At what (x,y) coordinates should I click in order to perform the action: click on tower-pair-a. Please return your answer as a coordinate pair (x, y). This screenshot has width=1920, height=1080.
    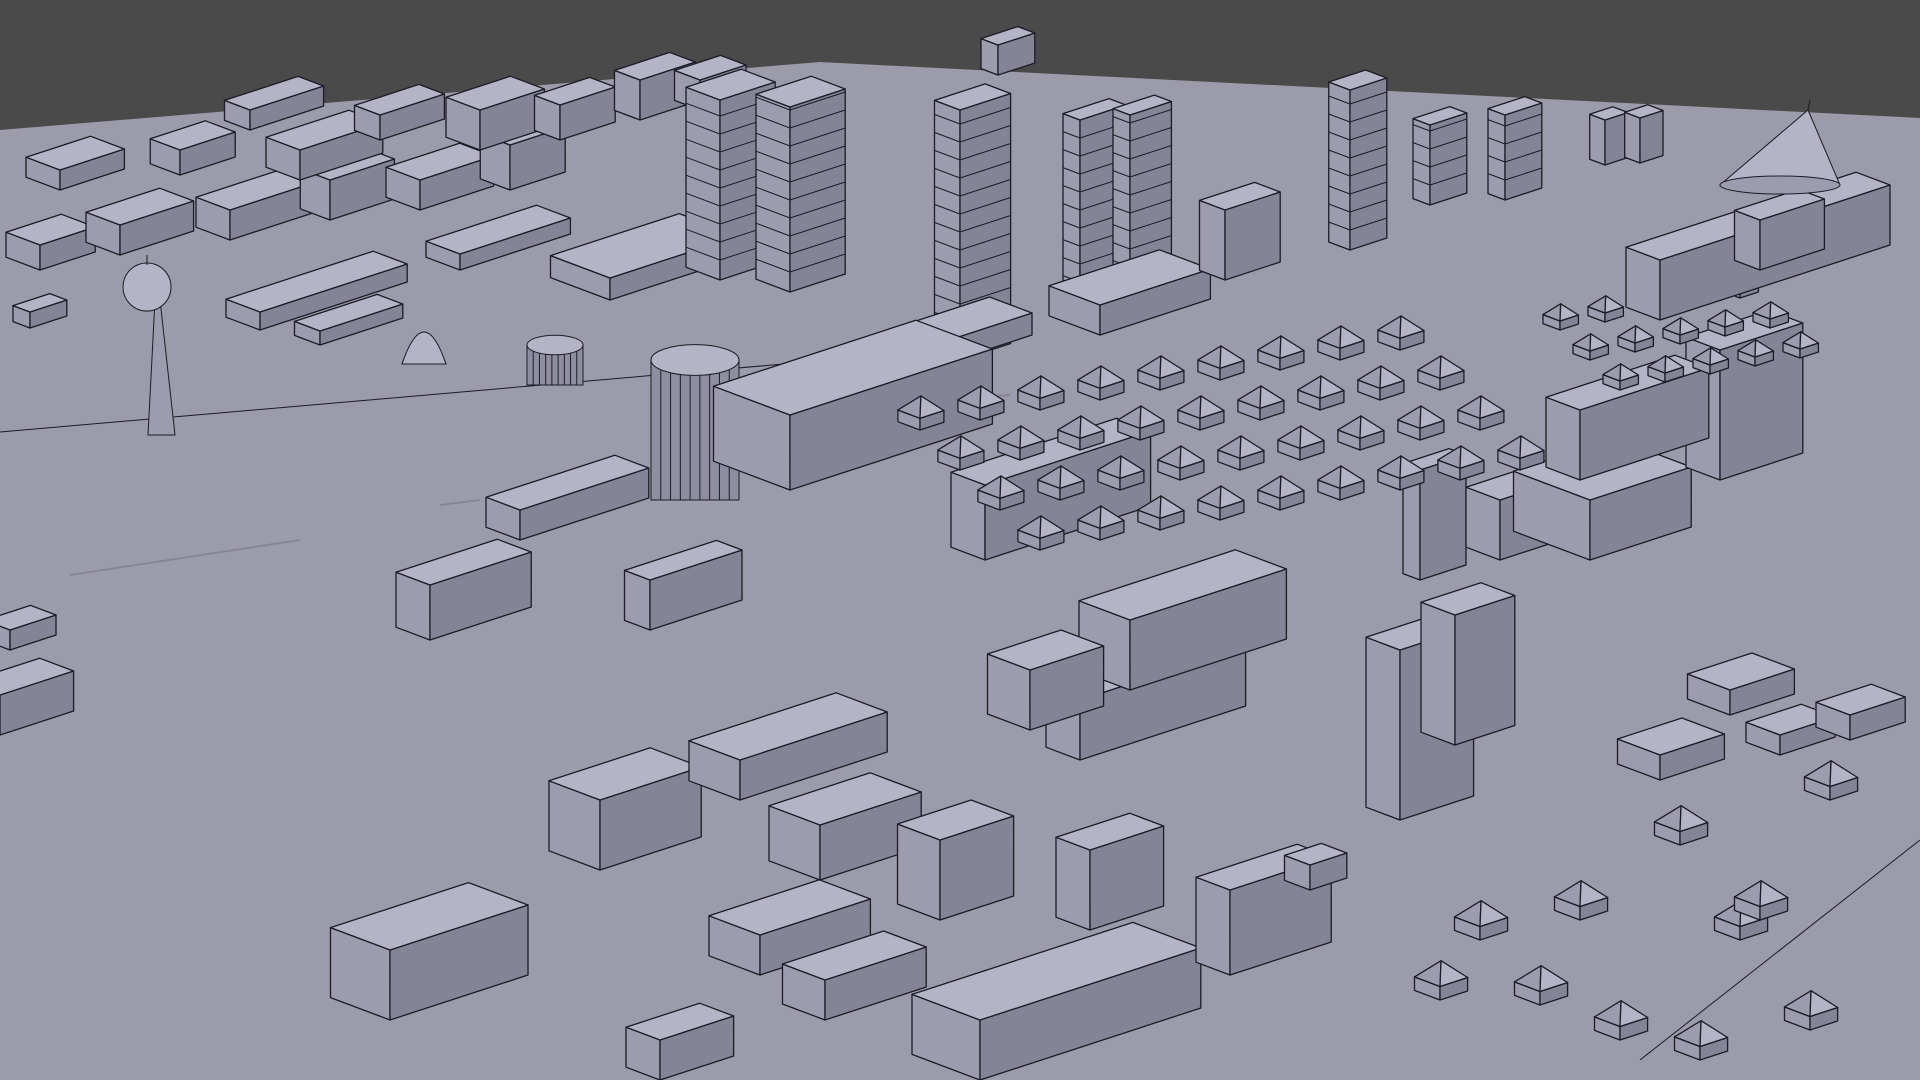
    Looking at the image, I should click on (1440, 155).